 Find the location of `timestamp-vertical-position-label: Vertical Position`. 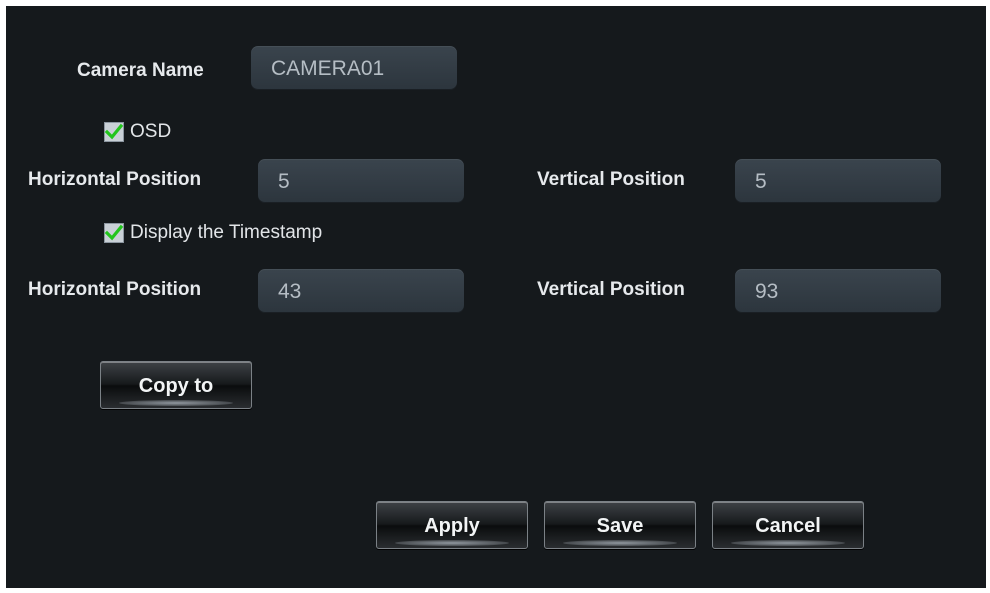

timestamp-vertical-position-label: Vertical Position is located at coordinates (611, 289).